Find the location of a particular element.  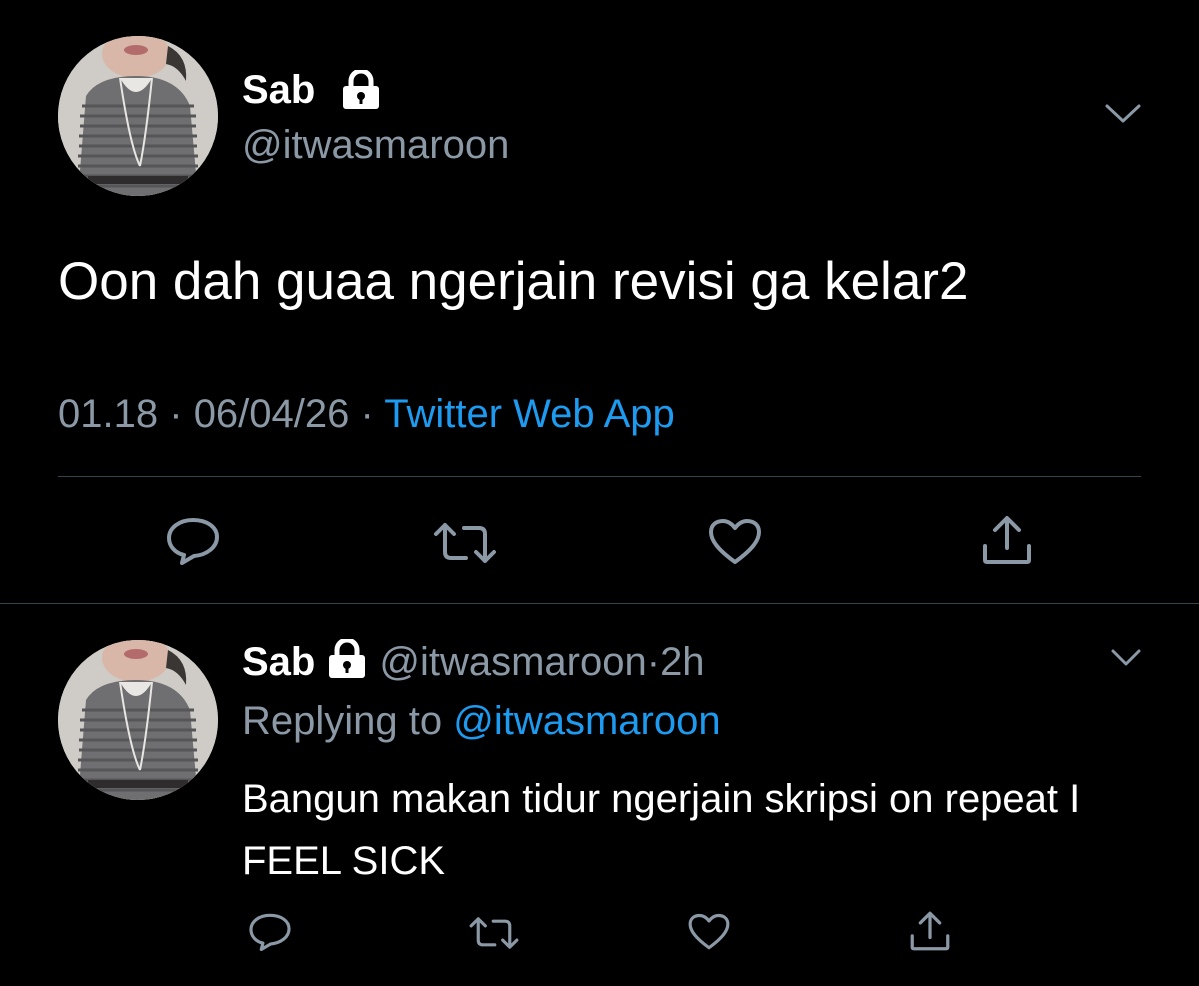

tweet-time: 01.18 is located at coordinates (108, 414).